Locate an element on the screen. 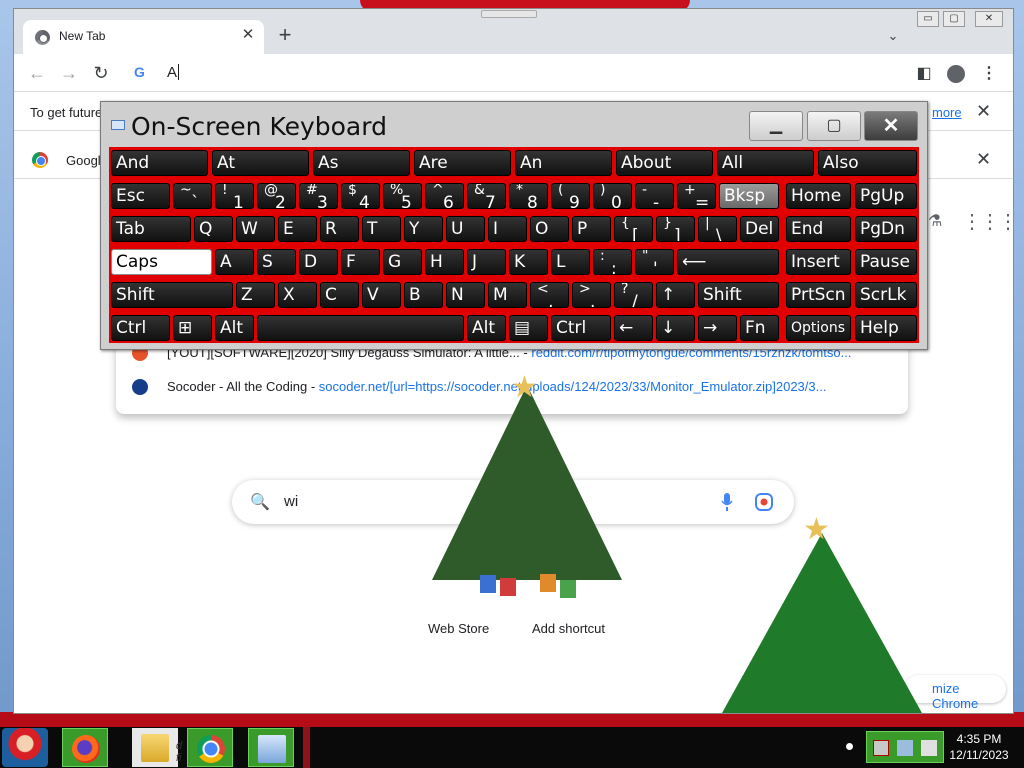  prediction-key: And is located at coordinates (159, 163).